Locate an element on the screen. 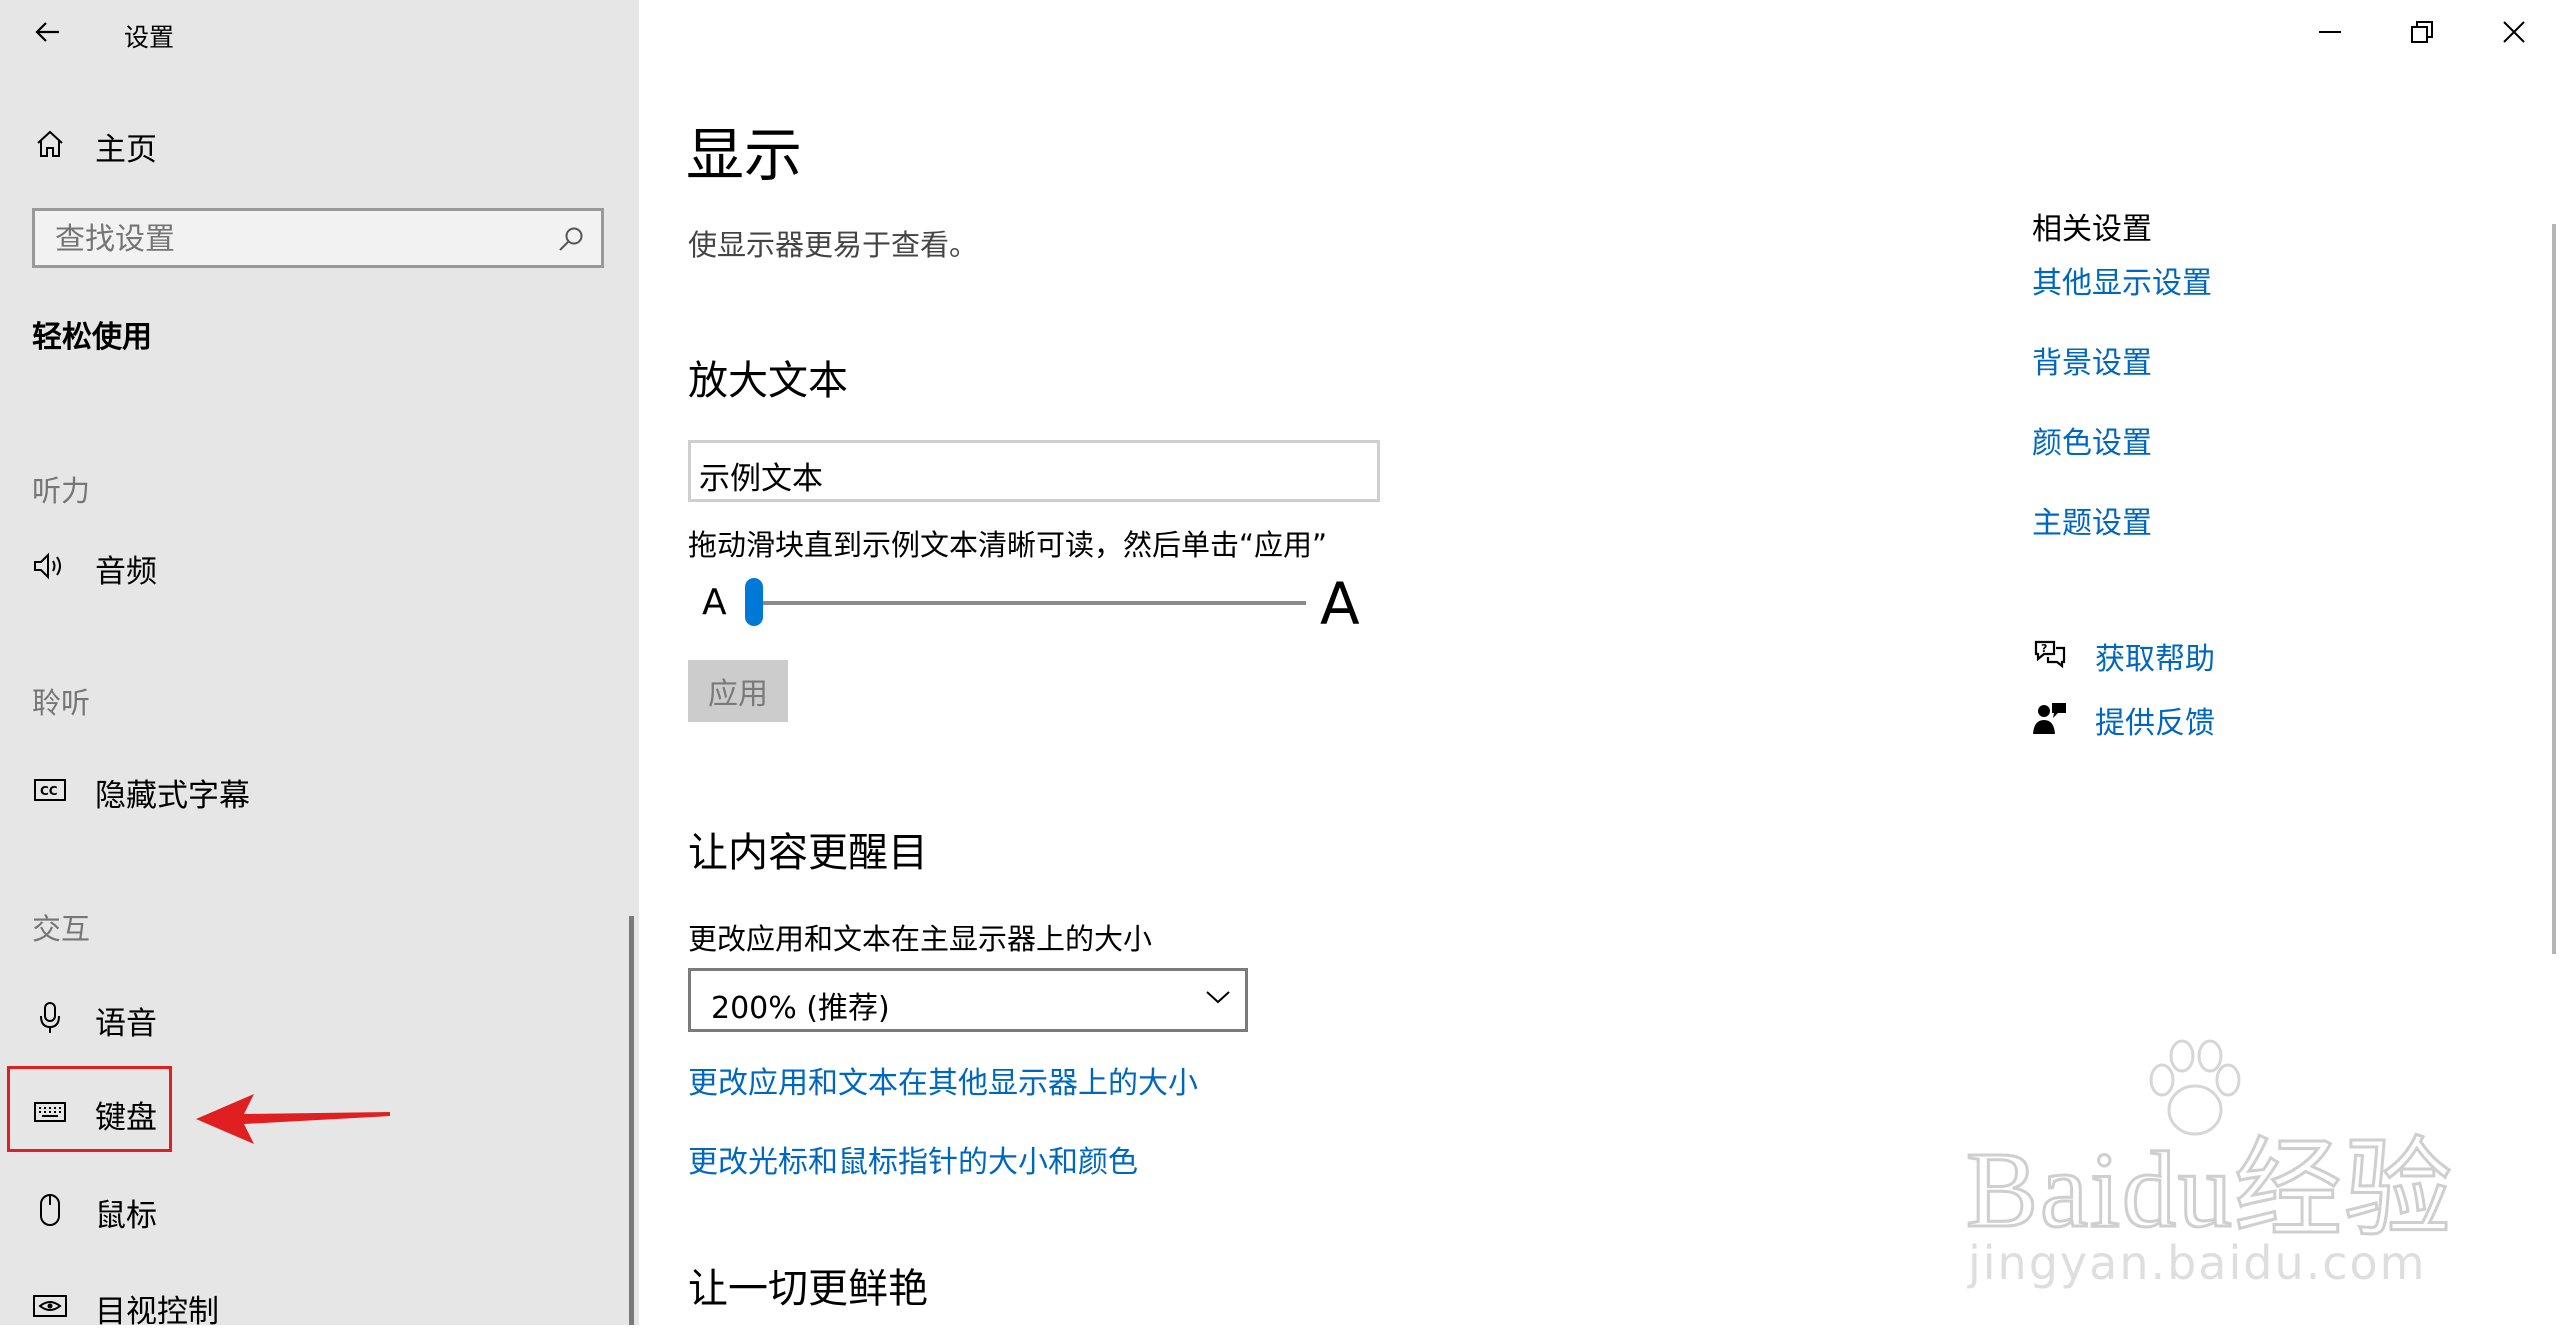  microphone-icon is located at coordinates (50, 1018).